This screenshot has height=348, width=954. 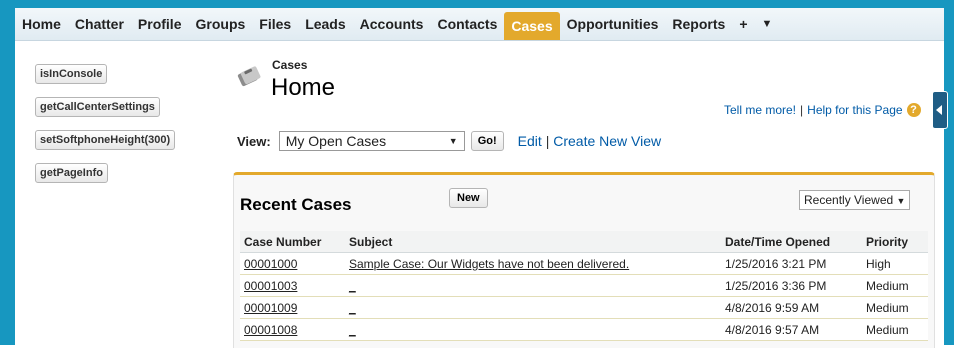 What do you see at coordinates (613, 24) in the screenshot?
I see `tab-opportunities: Opportunities` at bounding box center [613, 24].